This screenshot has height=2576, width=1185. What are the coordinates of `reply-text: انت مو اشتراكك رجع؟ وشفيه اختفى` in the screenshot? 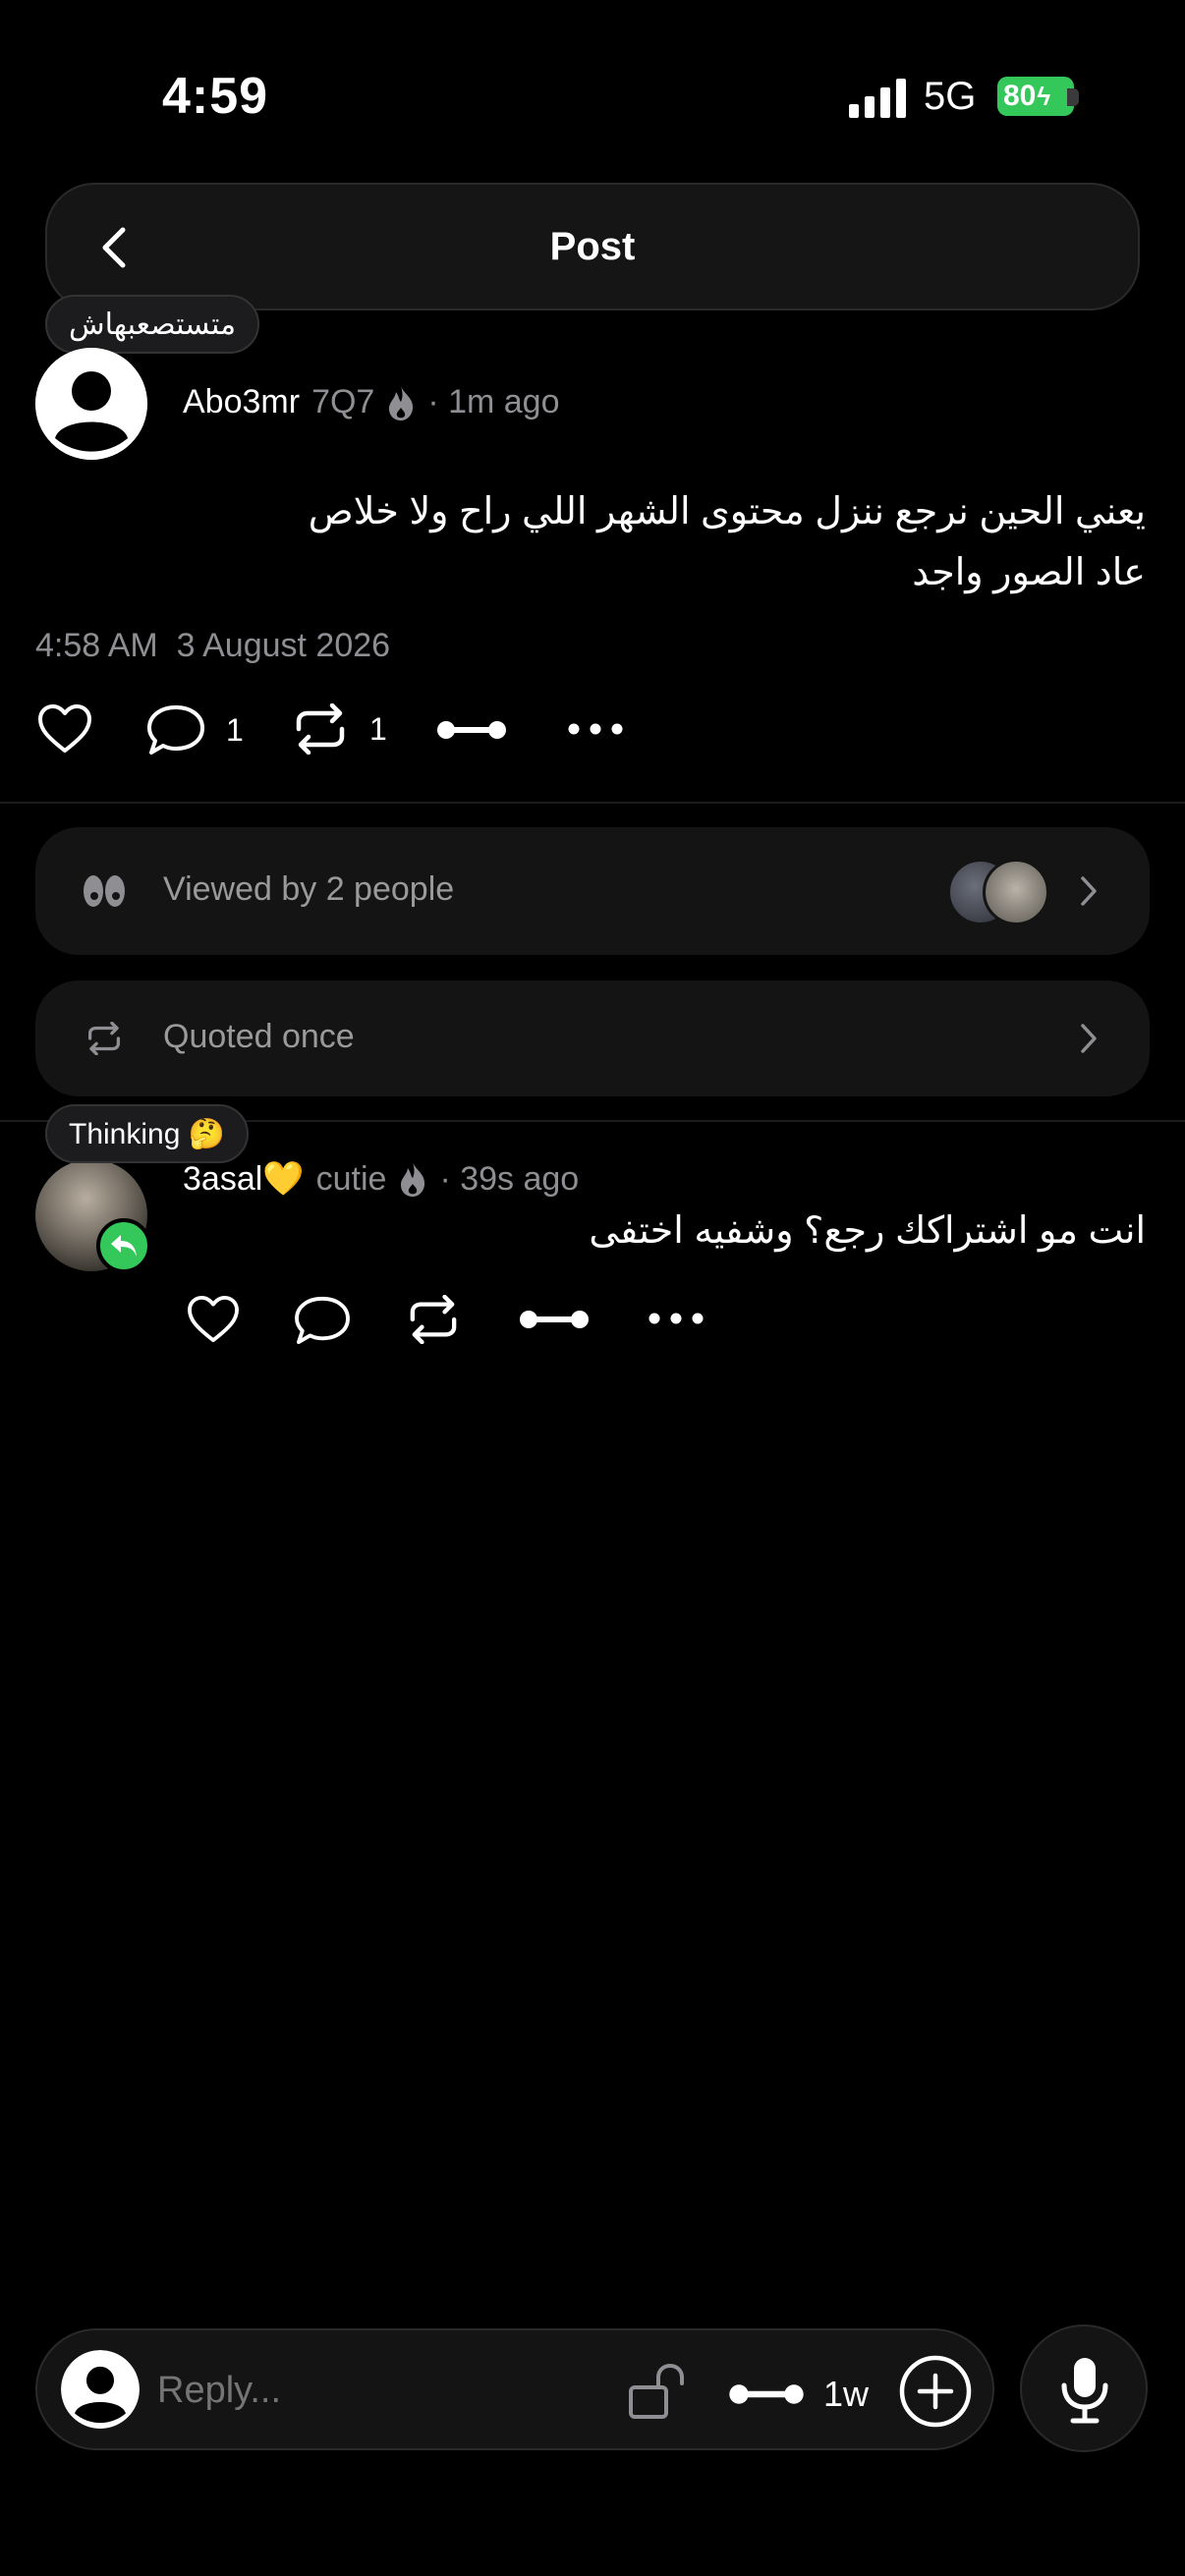 It's located at (868, 1231).